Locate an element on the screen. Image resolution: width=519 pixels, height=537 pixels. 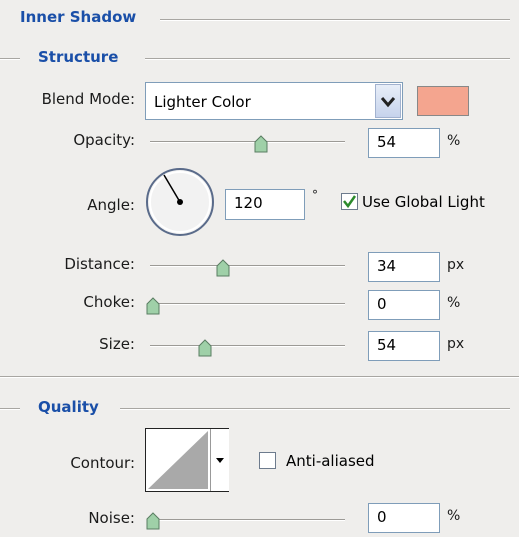
distance-label: Distance: is located at coordinates (99, 264).